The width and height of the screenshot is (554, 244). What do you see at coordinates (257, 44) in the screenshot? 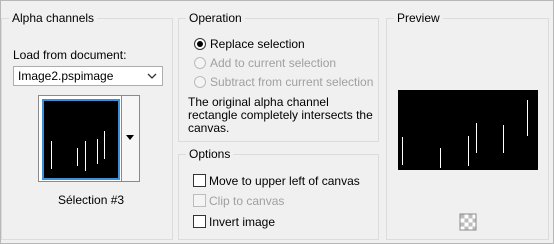
I see `replace-selection-label: Replace selection` at bounding box center [257, 44].